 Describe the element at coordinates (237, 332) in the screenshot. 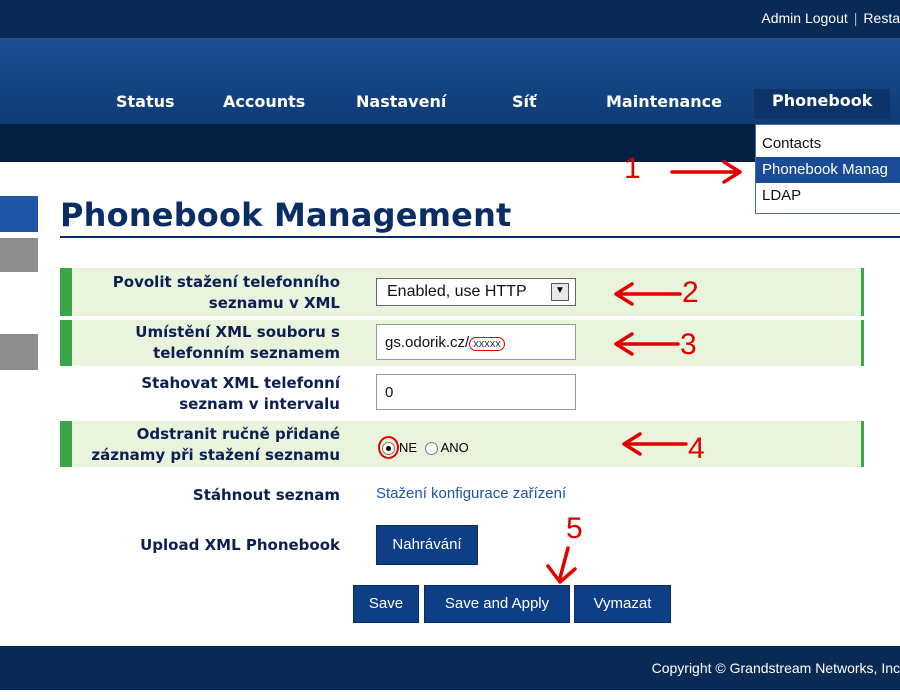

I see `label-line: Umístění XML souboru s` at that location.